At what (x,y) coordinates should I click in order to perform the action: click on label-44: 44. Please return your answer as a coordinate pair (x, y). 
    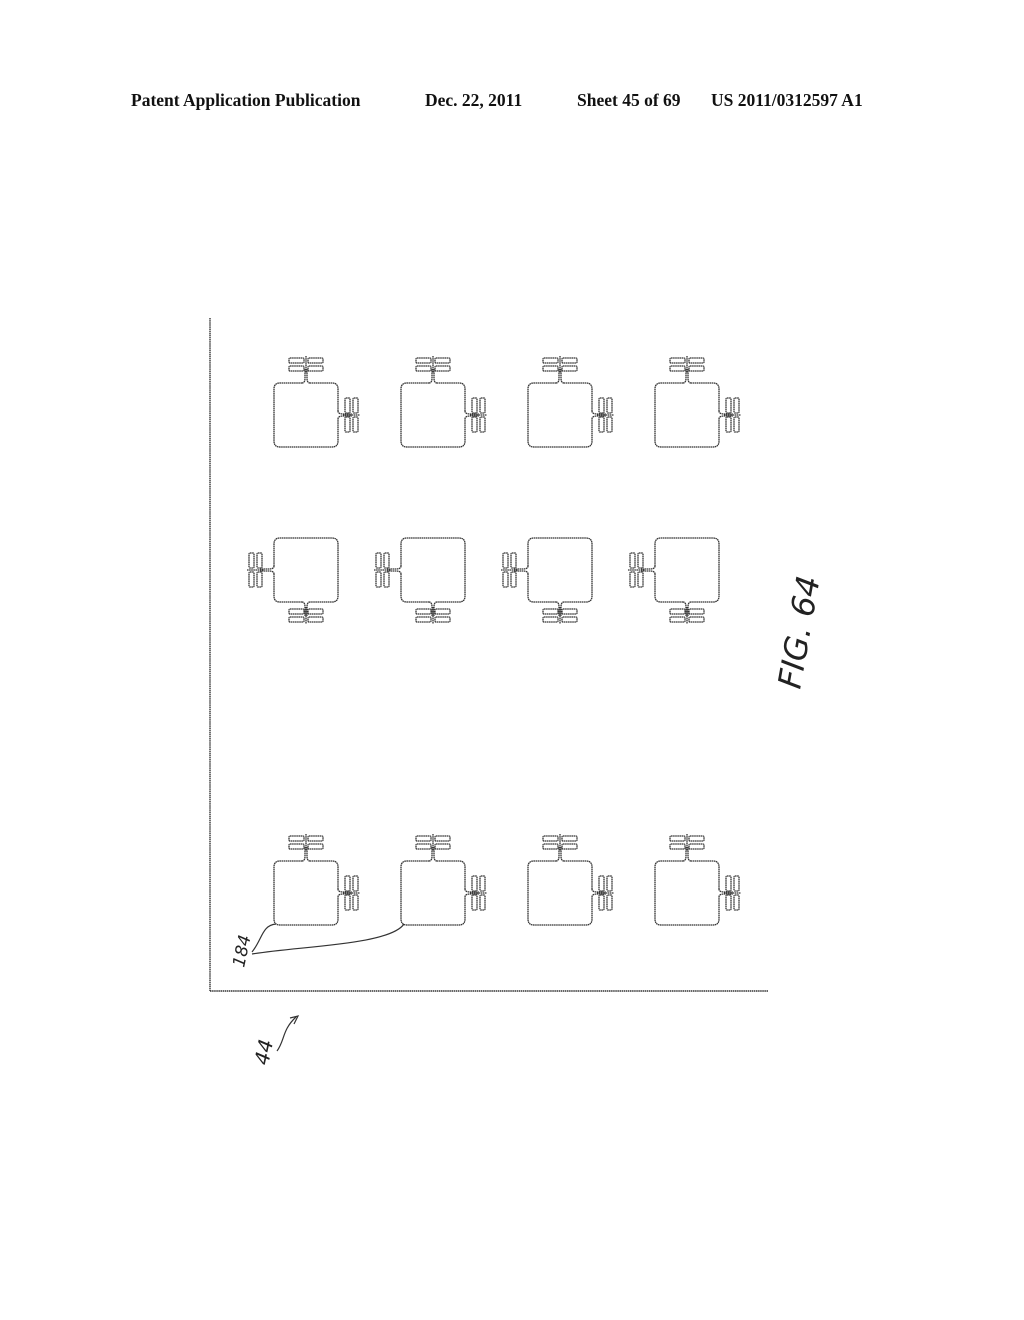
    Looking at the image, I should click on (263, 1052).